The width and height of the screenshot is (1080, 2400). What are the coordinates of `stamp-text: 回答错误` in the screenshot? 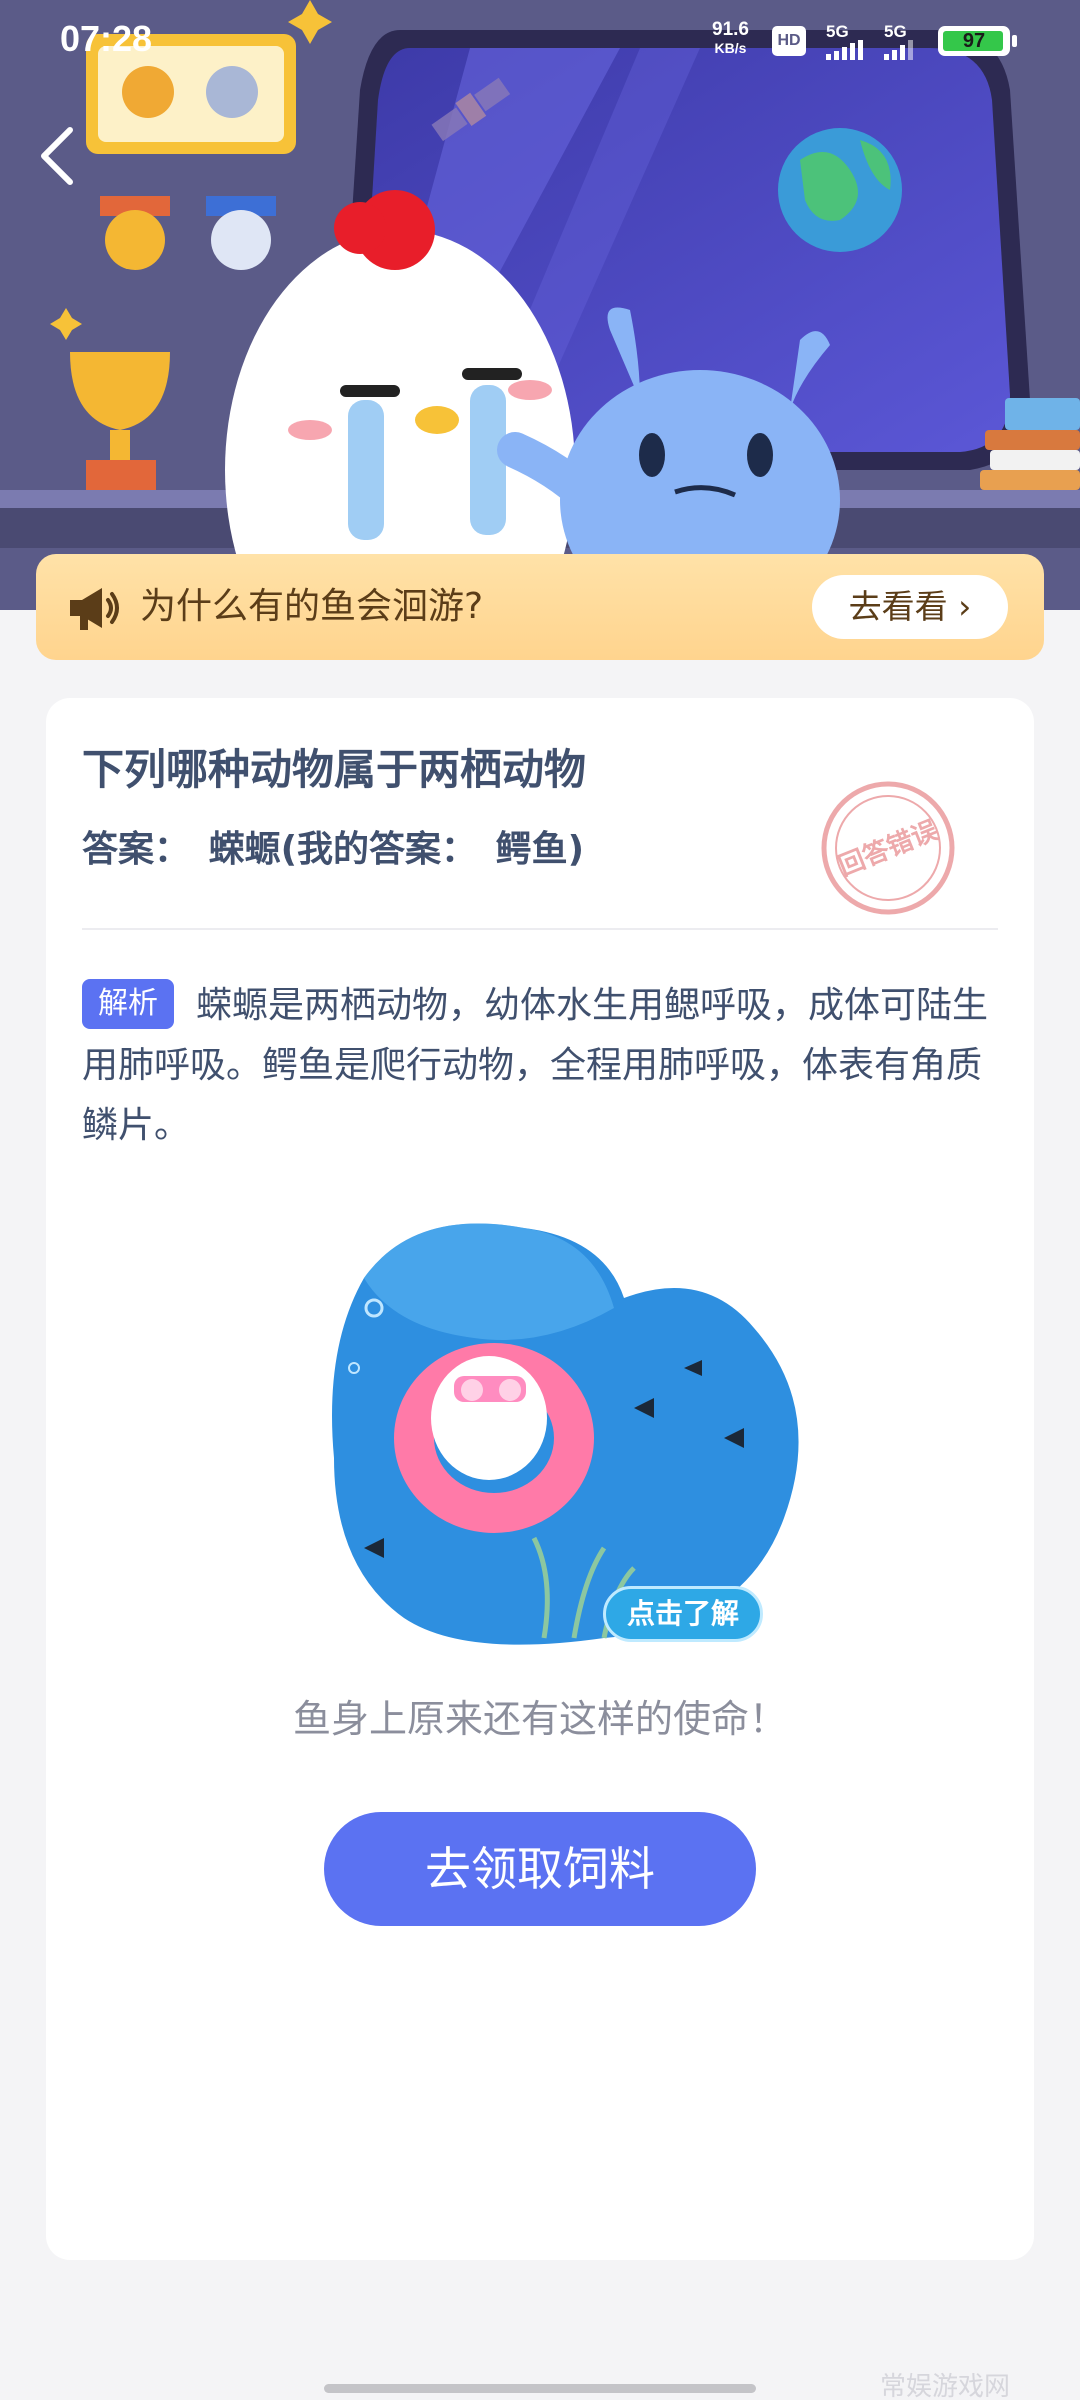 It's located at (888, 848).